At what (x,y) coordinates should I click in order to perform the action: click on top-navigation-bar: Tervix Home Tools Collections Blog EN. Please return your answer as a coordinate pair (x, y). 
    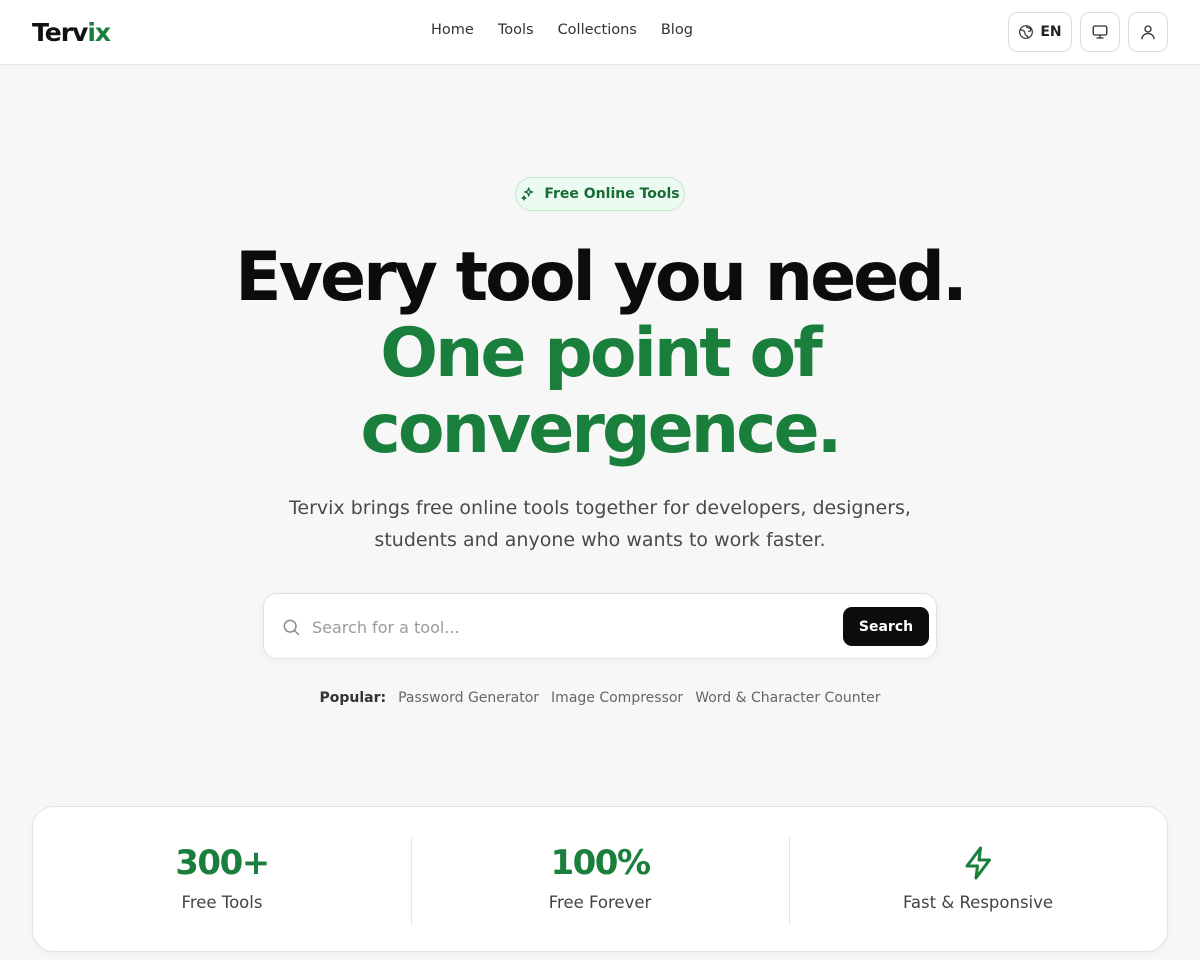
    Looking at the image, I should click on (600, 32).